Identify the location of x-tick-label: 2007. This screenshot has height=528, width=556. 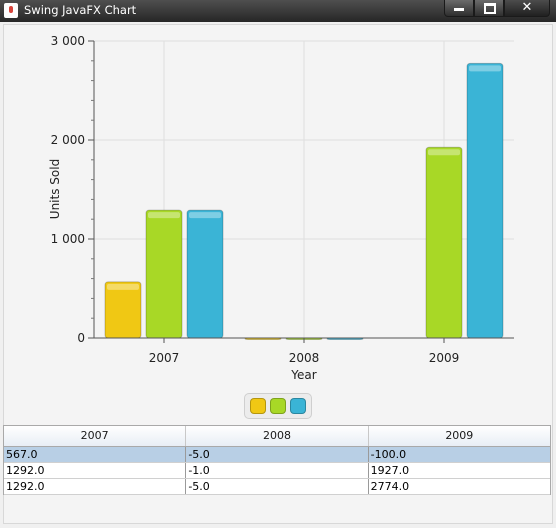
(164, 358).